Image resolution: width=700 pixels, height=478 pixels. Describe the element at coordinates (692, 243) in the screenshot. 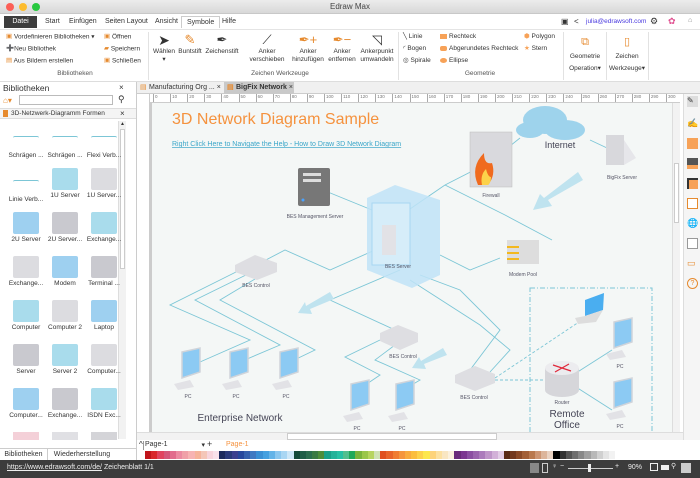

I see `page-icon` at that location.